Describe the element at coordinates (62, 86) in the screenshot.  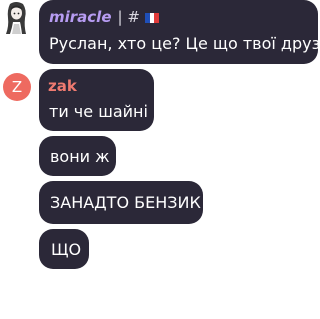
I see `author-name-zak: zak` at that location.